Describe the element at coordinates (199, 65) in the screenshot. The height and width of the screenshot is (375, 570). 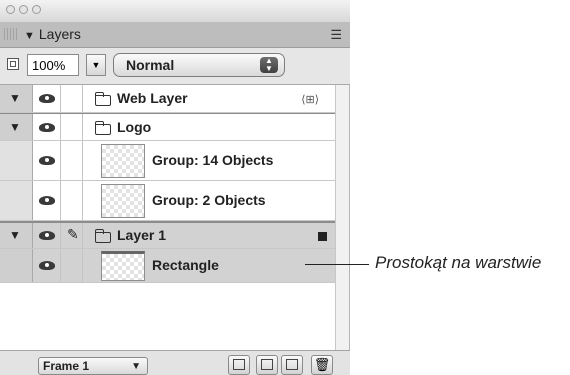
I see `blend-mode-select: Normal ▲ ▼` at that location.